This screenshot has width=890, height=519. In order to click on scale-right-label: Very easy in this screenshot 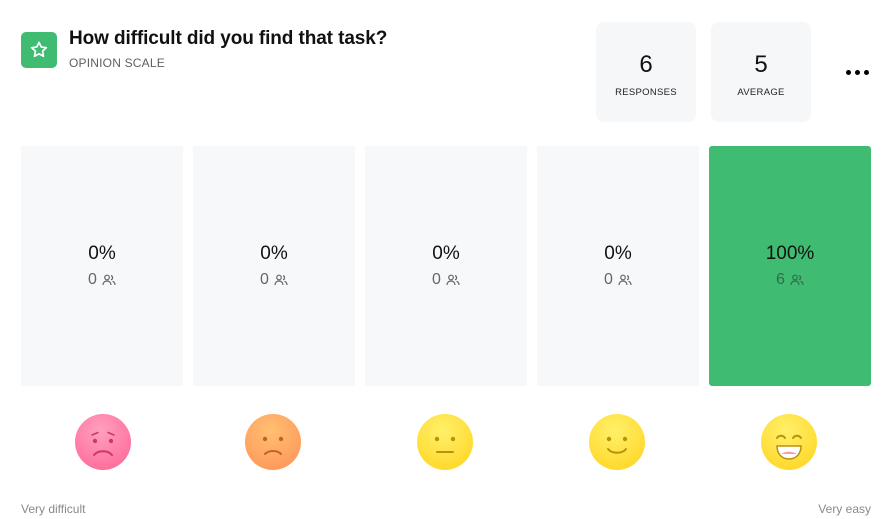, I will do `click(844, 509)`.